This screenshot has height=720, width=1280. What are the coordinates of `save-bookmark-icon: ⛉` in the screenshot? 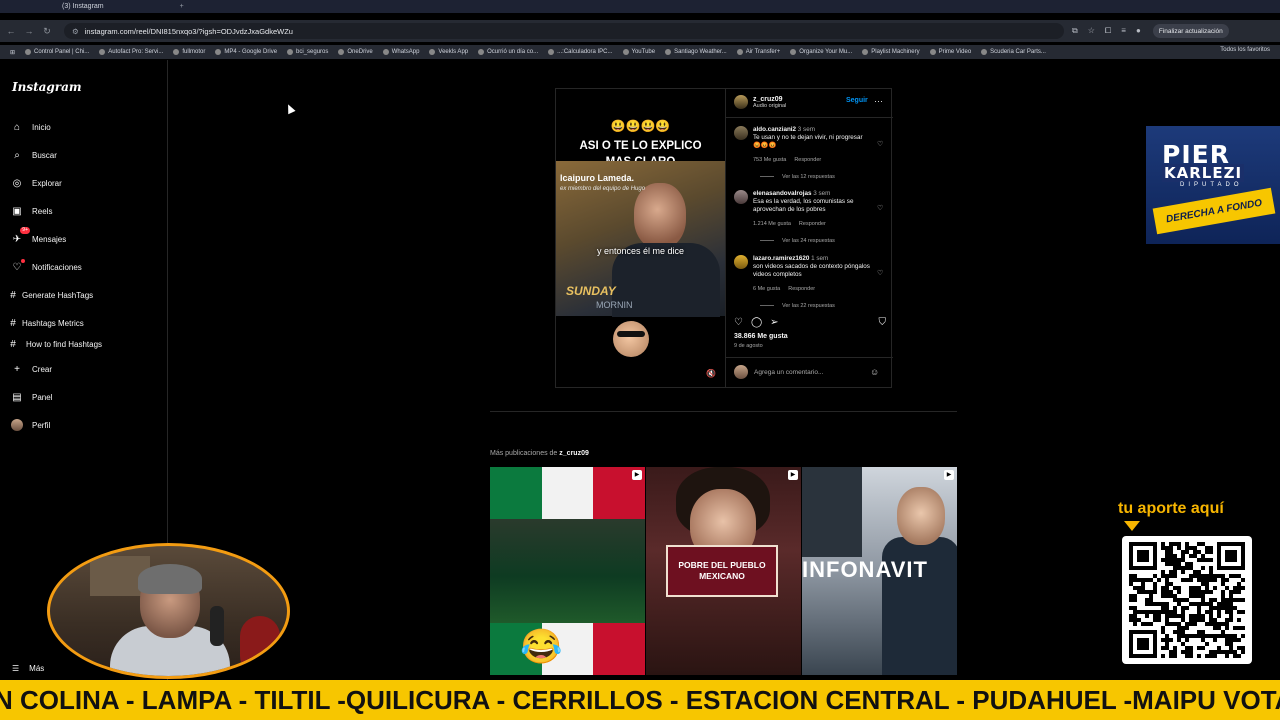 It's located at (883, 322).